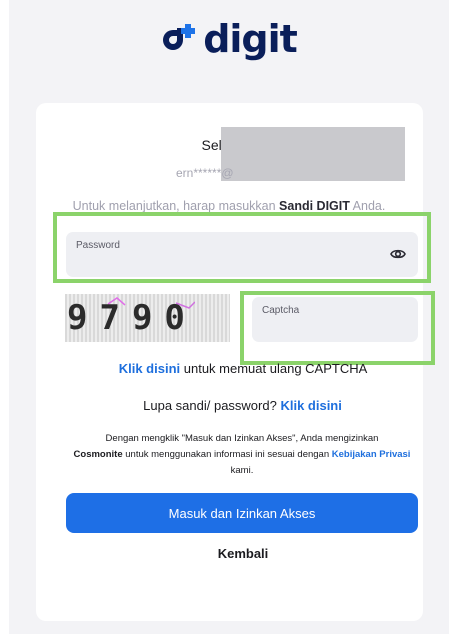 The height and width of the screenshot is (634, 458). Describe the element at coordinates (242, 513) in the screenshot. I see `submit-button: Masuk dan Izinkan Akses` at that location.